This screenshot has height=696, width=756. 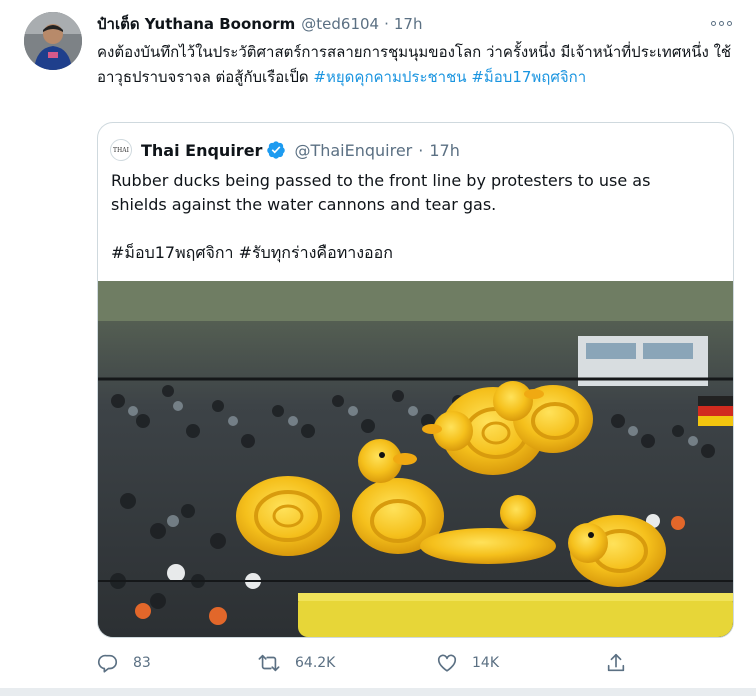 What do you see at coordinates (340, 24) in the screenshot?
I see `author-handle: @ted6104` at bounding box center [340, 24].